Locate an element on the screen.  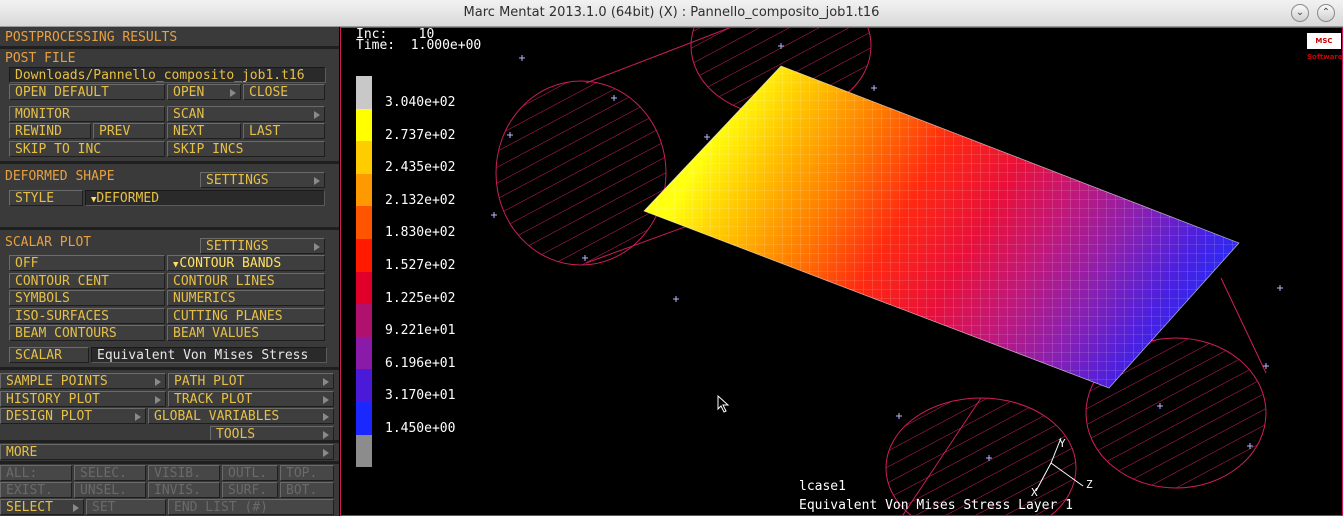
bottom-button: BOT. is located at coordinates (307, 490).